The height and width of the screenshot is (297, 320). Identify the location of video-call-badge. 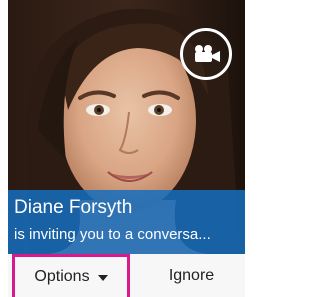
(206, 54).